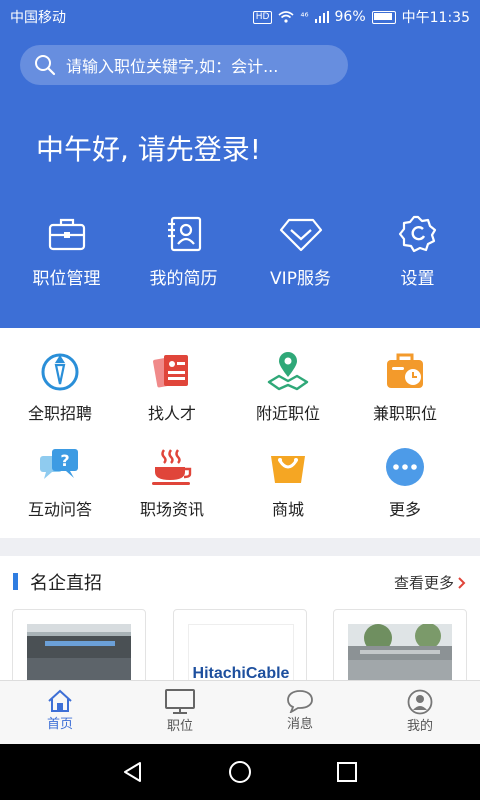 This screenshot has height=800, width=480. I want to click on login-greeting: 中午好, 请先登录!, so click(148, 148).